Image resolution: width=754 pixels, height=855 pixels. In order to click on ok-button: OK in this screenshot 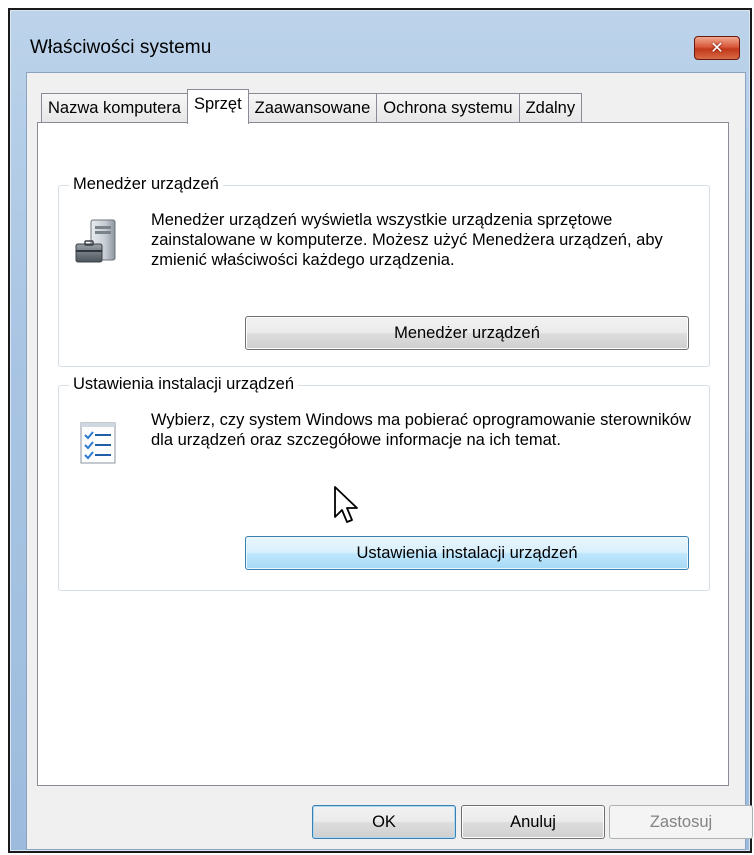, I will do `click(384, 822)`.